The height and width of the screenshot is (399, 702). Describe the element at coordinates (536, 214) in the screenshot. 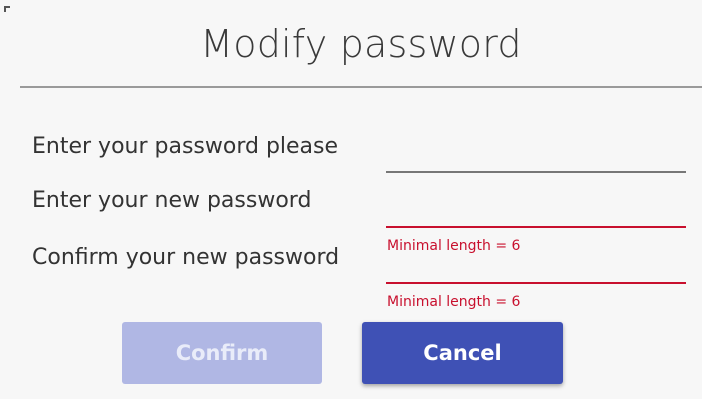

I see `new-password-field` at that location.